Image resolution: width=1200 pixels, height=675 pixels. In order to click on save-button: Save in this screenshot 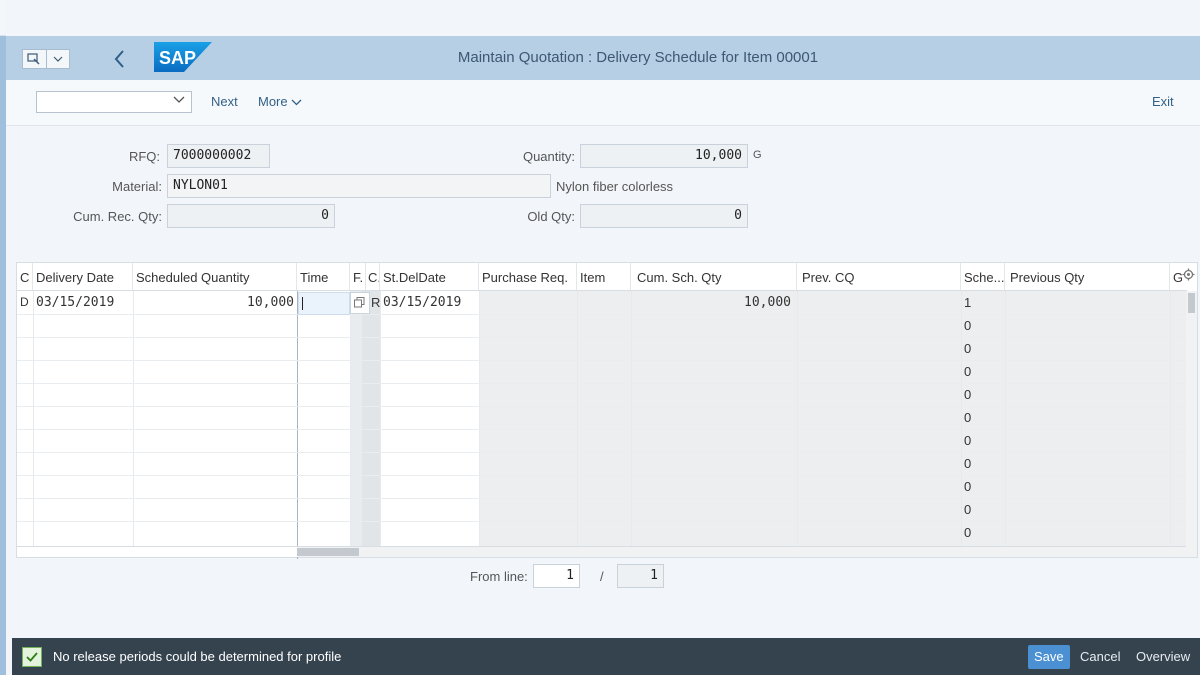, I will do `click(1049, 657)`.